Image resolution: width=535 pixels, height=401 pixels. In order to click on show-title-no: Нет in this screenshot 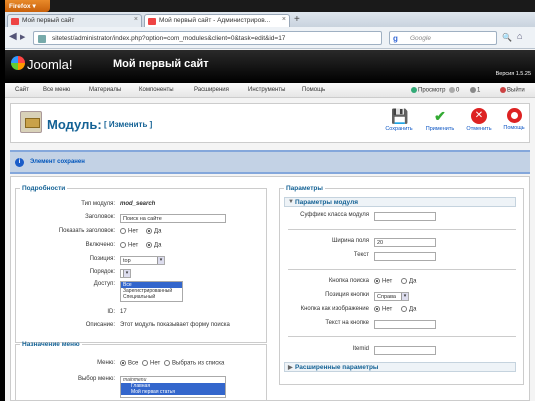, I will do `click(129, 231)`.